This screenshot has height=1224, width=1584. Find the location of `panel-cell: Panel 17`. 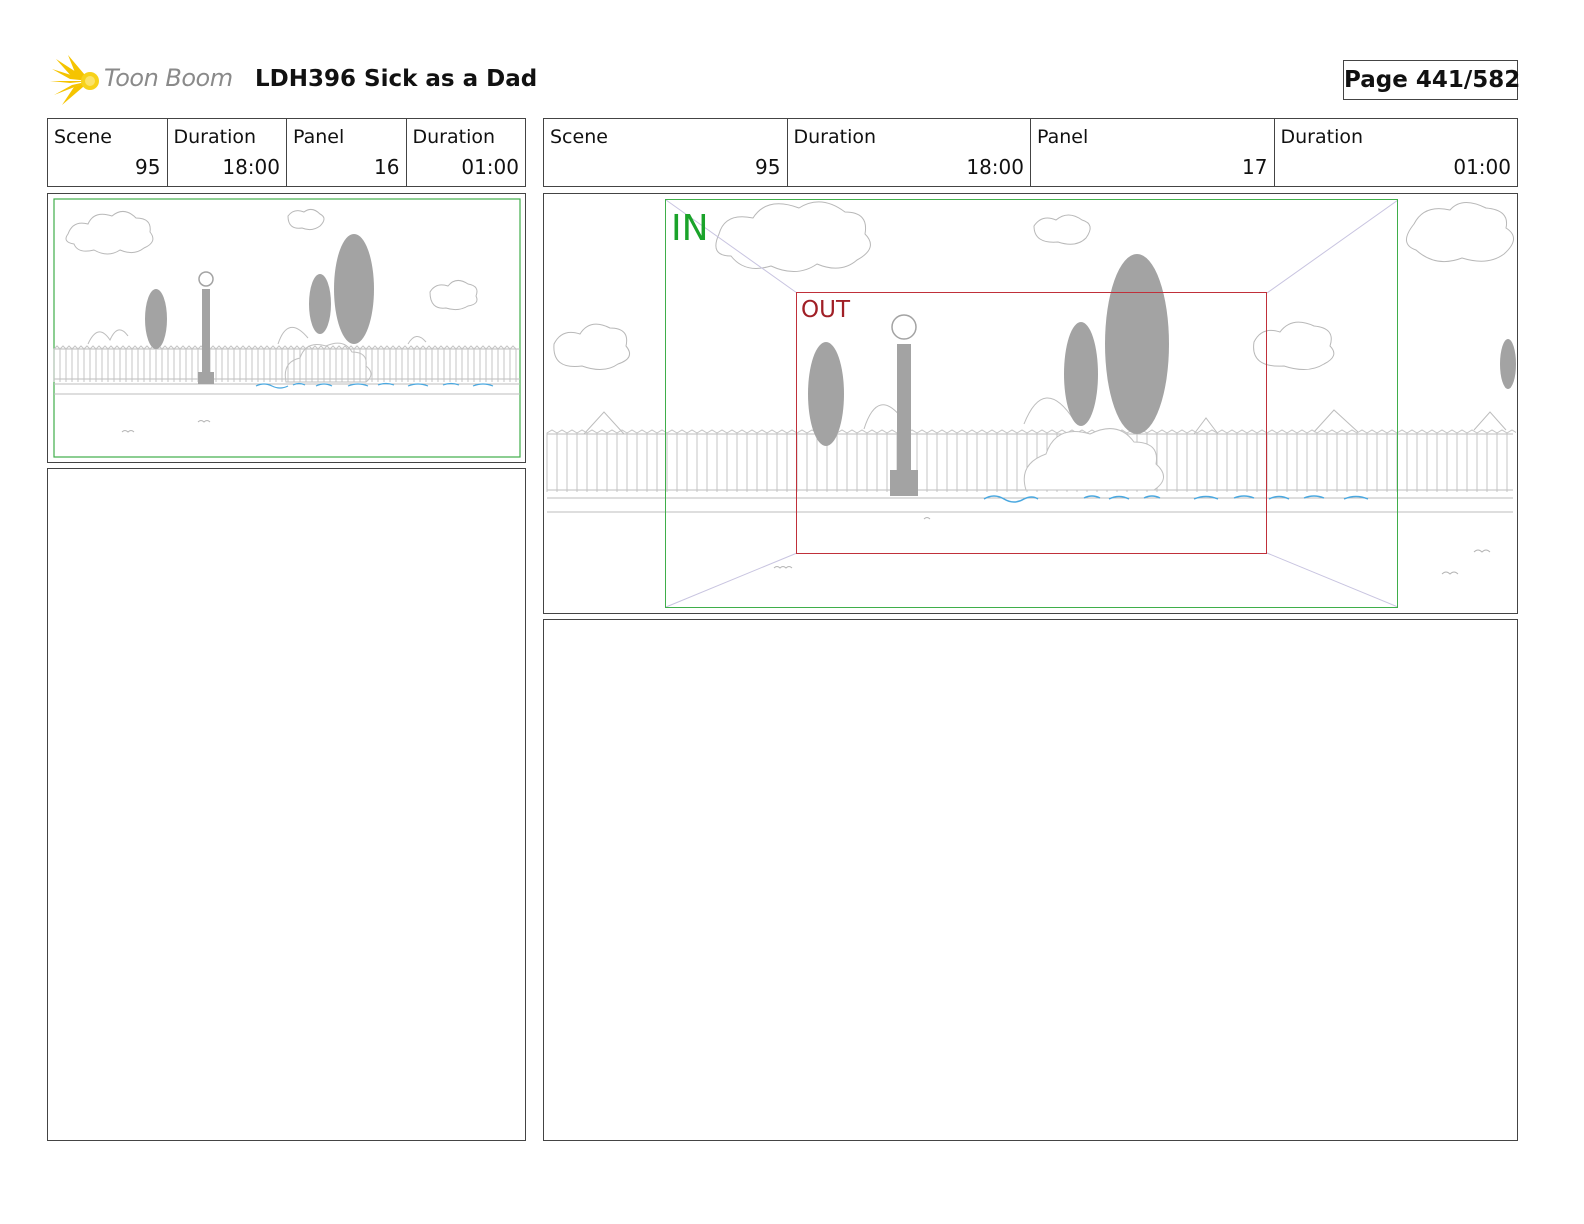

panel-cell: Panel 17 is located at coordinates (1153, 152).